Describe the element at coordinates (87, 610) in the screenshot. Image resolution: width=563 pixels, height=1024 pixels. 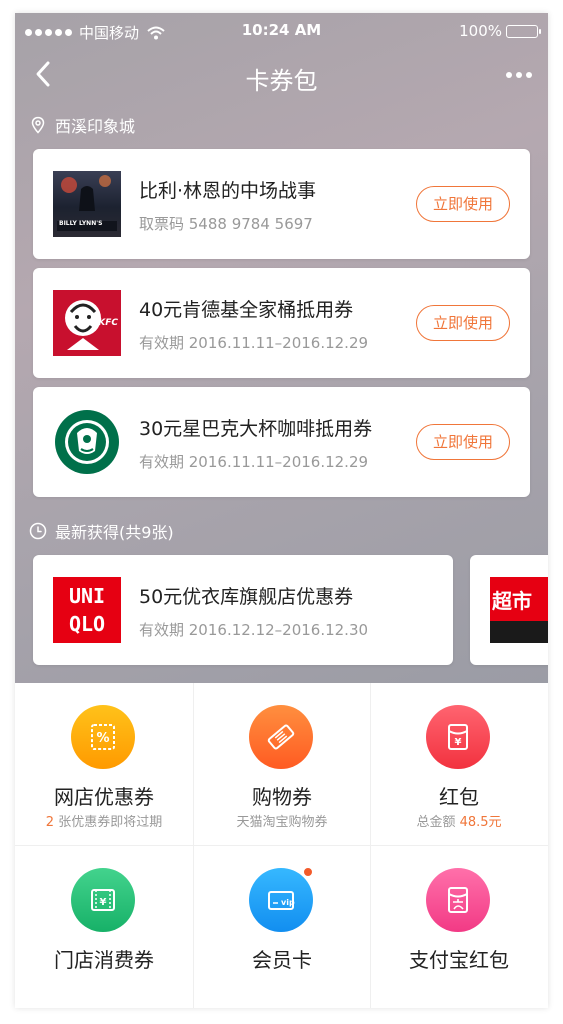
I see `uniqlo-logo: UNI QLO` at that location.